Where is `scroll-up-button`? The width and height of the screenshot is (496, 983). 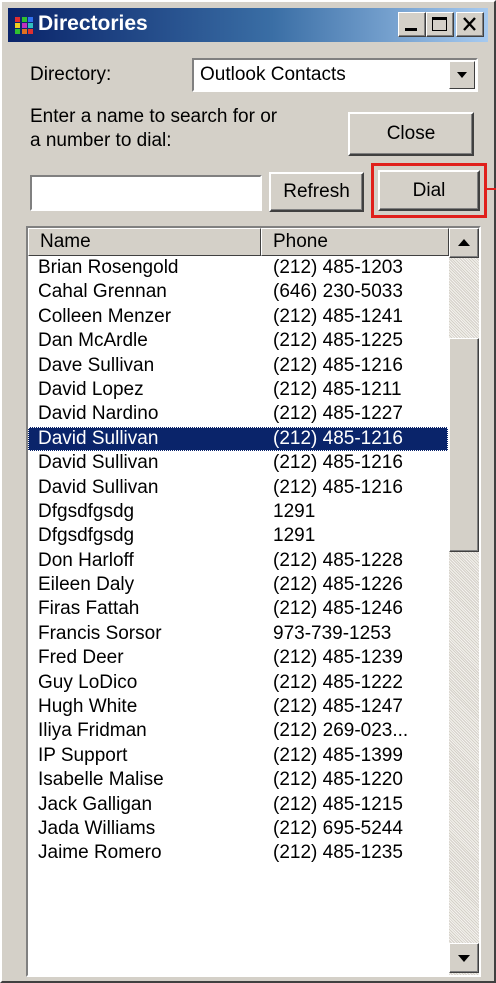
scroll-up-button is located at coordinates (464, 243).